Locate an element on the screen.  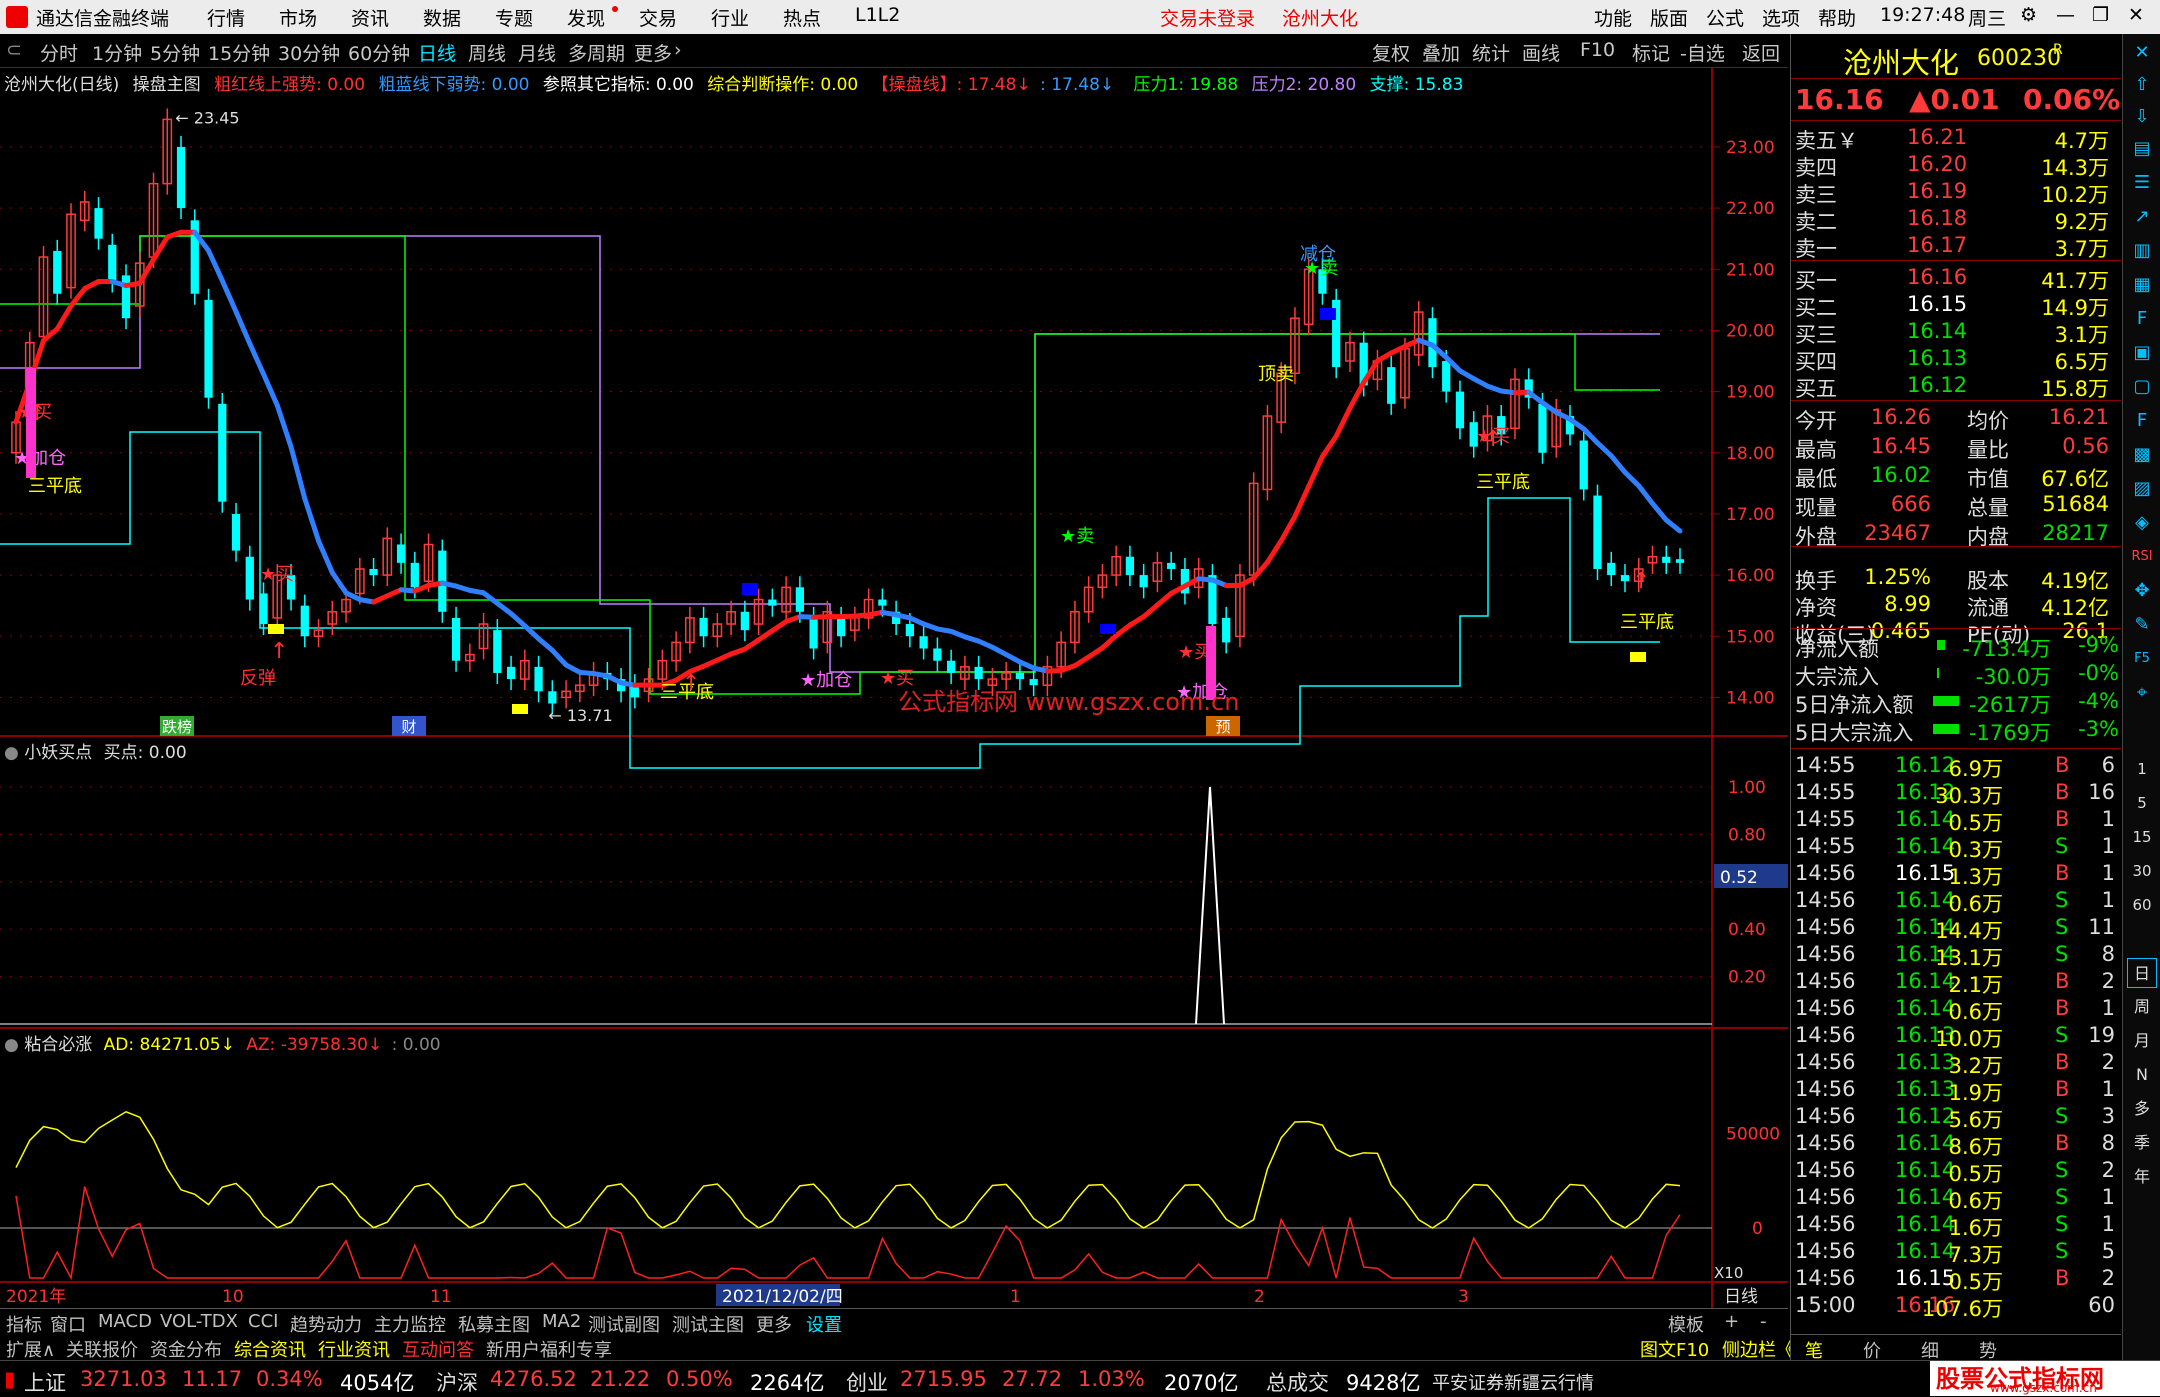
menu-shichang: 市场 is located at coordinates (298, 17).